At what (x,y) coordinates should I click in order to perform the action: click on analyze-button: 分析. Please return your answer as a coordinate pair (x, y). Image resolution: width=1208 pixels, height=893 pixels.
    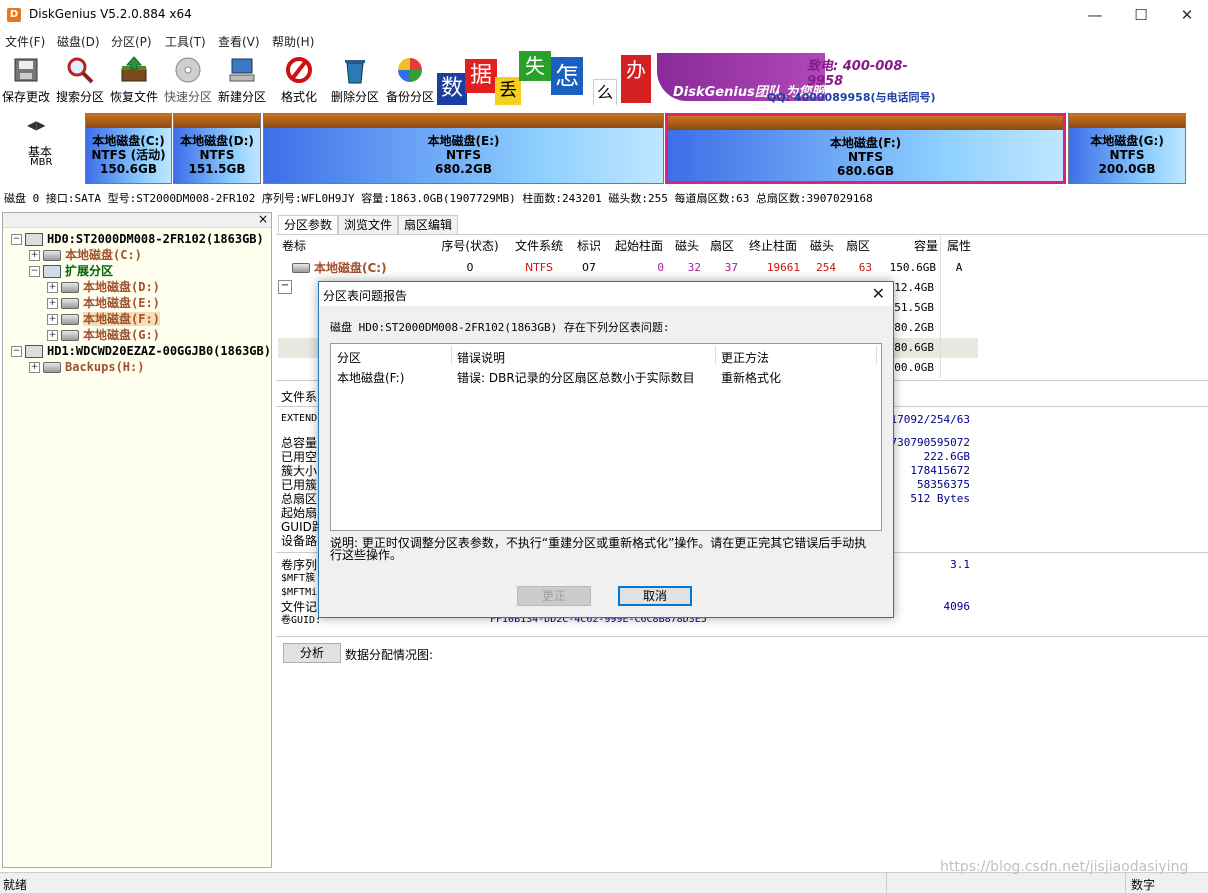
    Looking at the image, I should click on (312, 653).